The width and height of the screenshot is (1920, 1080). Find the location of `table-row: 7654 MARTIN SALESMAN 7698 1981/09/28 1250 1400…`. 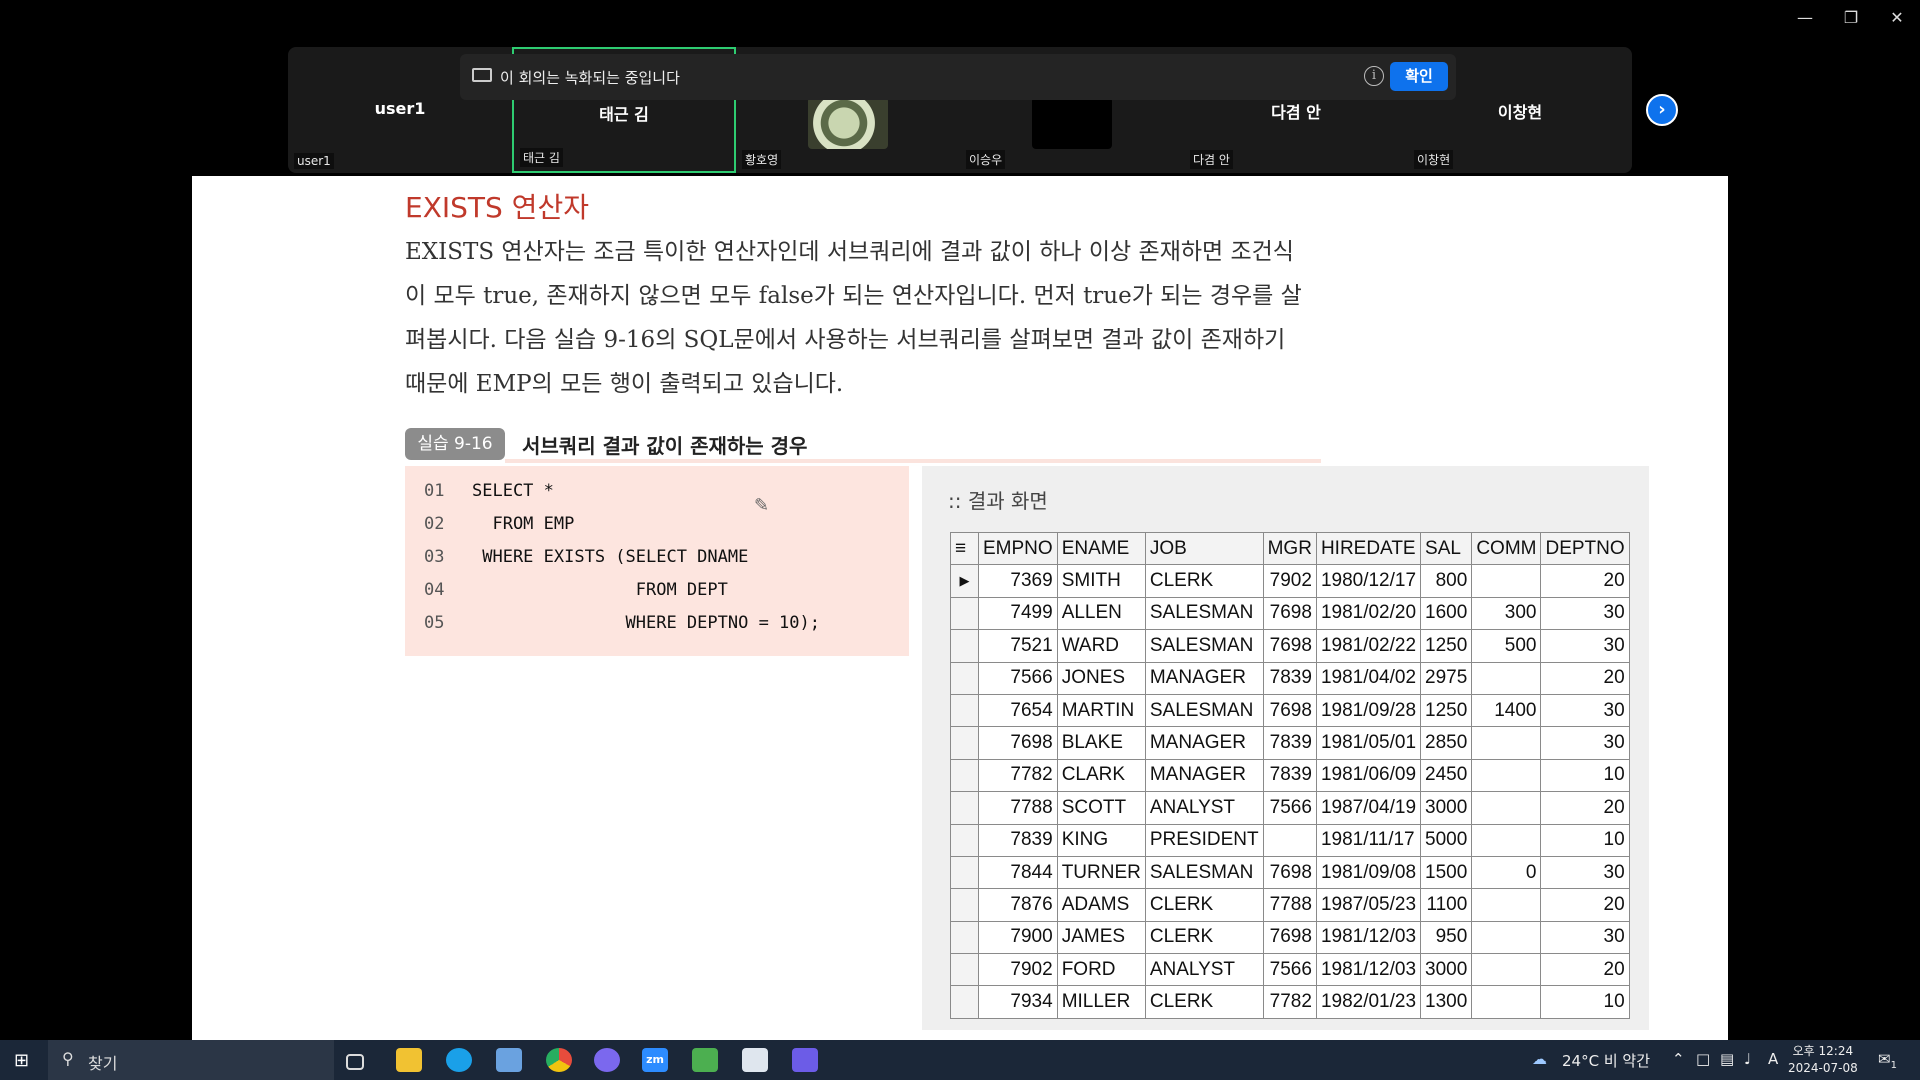

table-row: 7654 MARTIN SALESMAN 7698 1981/09/28 1250 1400… is located at coordinates (1290, 710).